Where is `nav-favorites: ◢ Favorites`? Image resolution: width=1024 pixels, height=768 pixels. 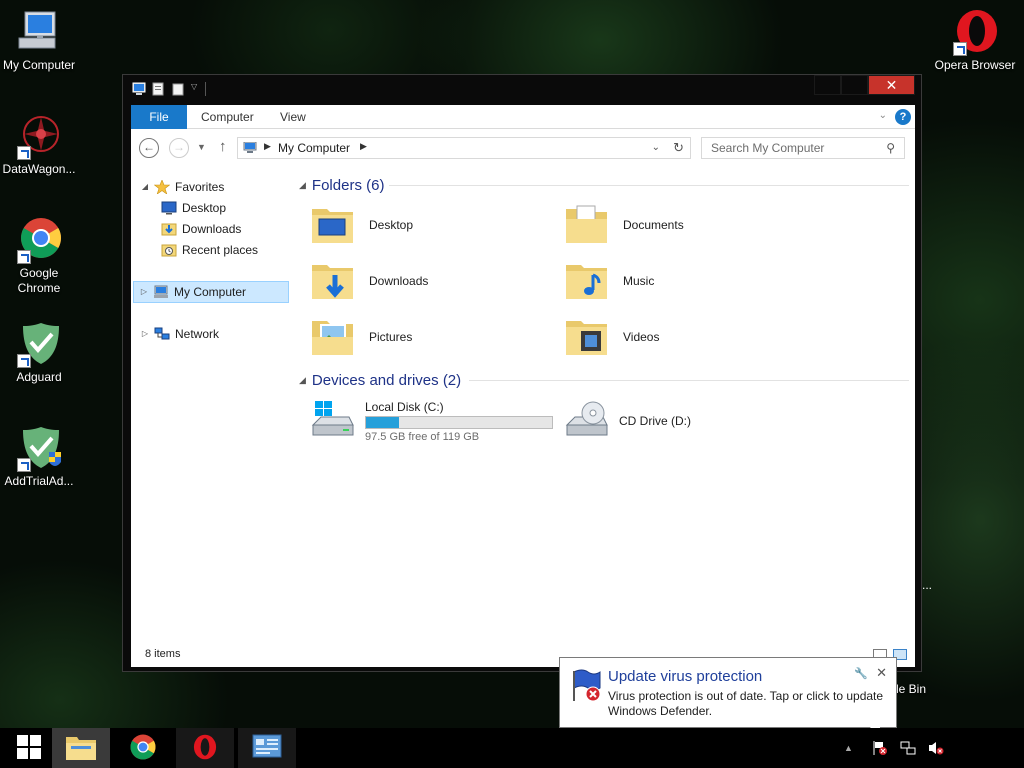 nav-favorites: ◢ Favorites is located at coordinates (182, 187).